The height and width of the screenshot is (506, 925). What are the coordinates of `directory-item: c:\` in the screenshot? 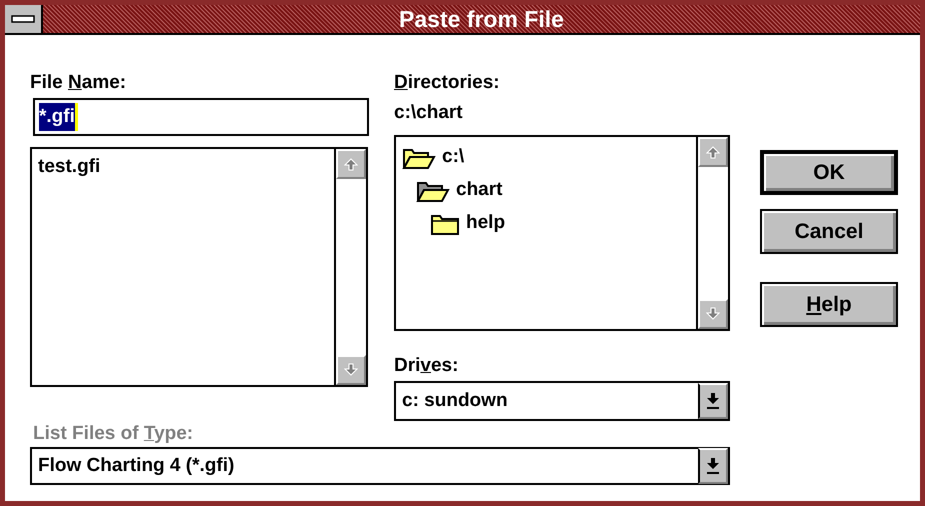 It's located at (453, 157).